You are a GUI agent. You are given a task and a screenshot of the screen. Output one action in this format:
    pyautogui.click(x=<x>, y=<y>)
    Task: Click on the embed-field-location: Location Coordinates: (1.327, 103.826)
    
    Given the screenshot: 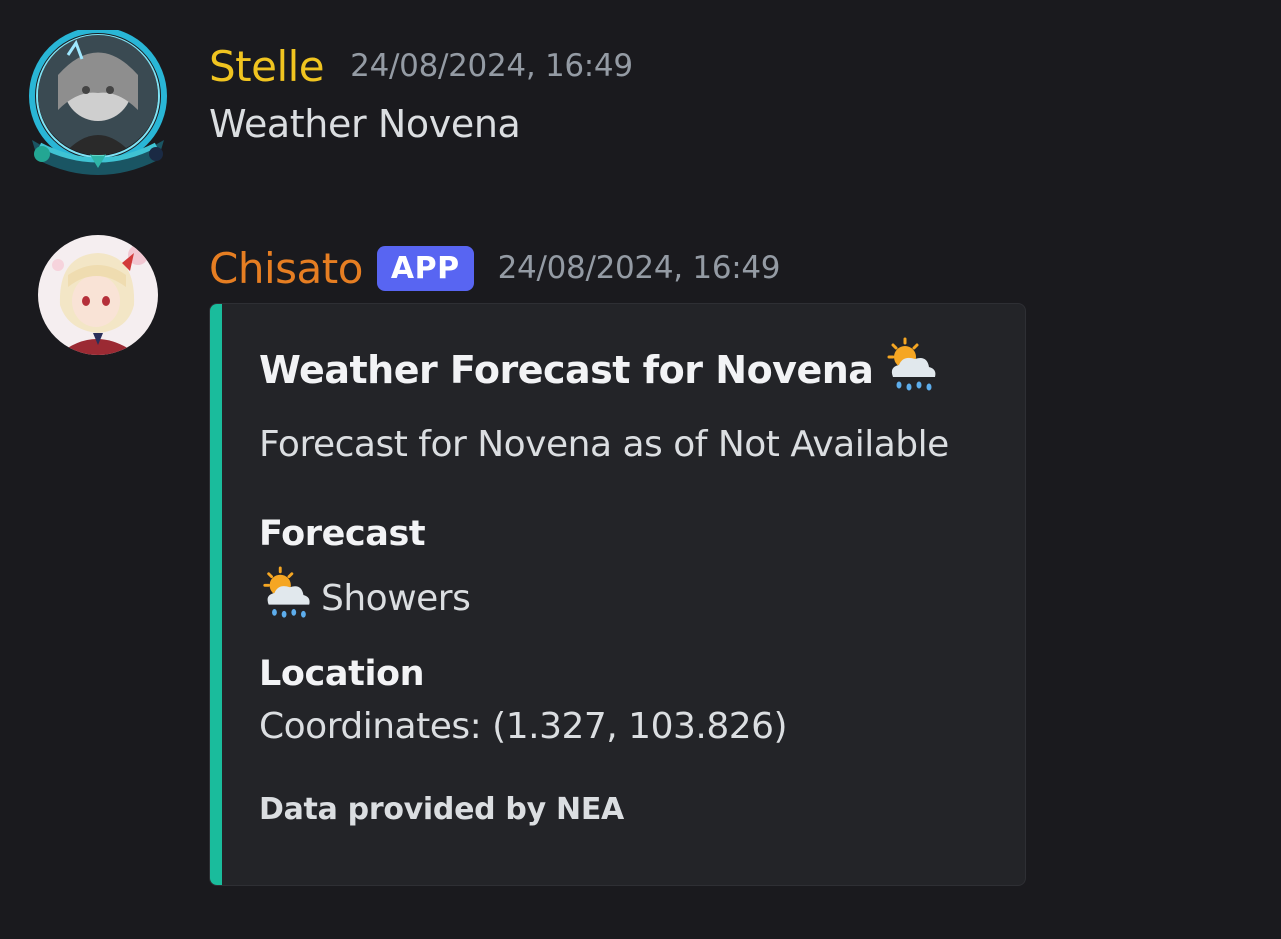 What is the action you would take?
    pyautogui.click(x=523, y=700)
    